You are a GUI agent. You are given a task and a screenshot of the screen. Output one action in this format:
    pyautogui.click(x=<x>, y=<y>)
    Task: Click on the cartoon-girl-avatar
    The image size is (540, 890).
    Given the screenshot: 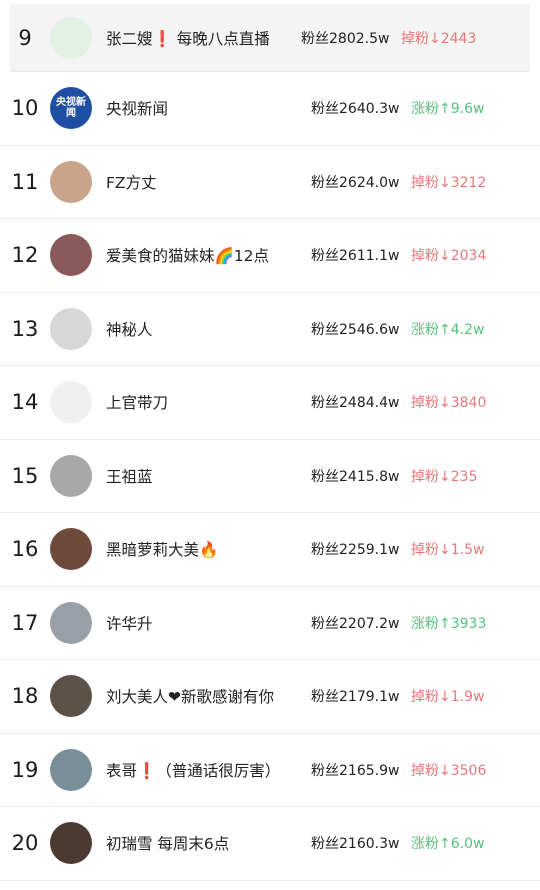 What is the action you would take?
    pyautogui.click(x=71, y=37)
    